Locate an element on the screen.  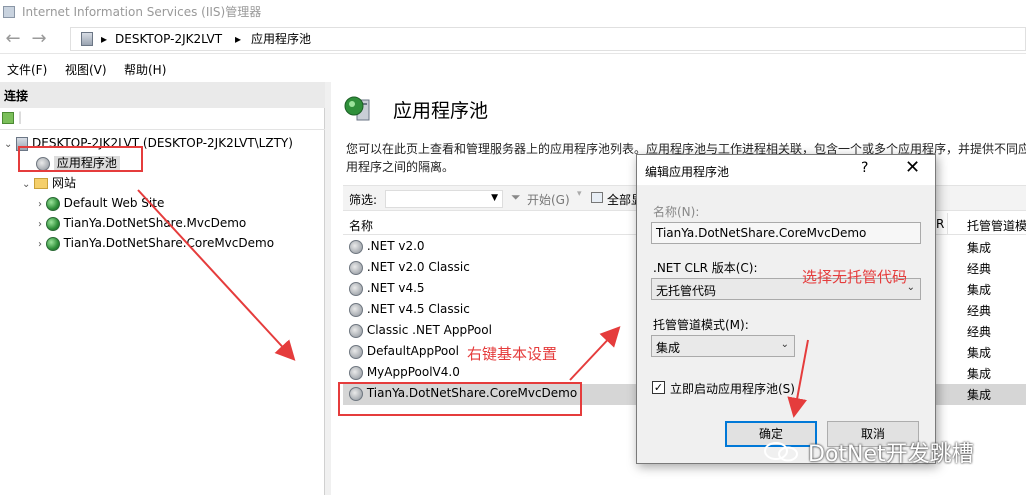
row-name: .NET v2.0 is located at coordinates (395, 246).